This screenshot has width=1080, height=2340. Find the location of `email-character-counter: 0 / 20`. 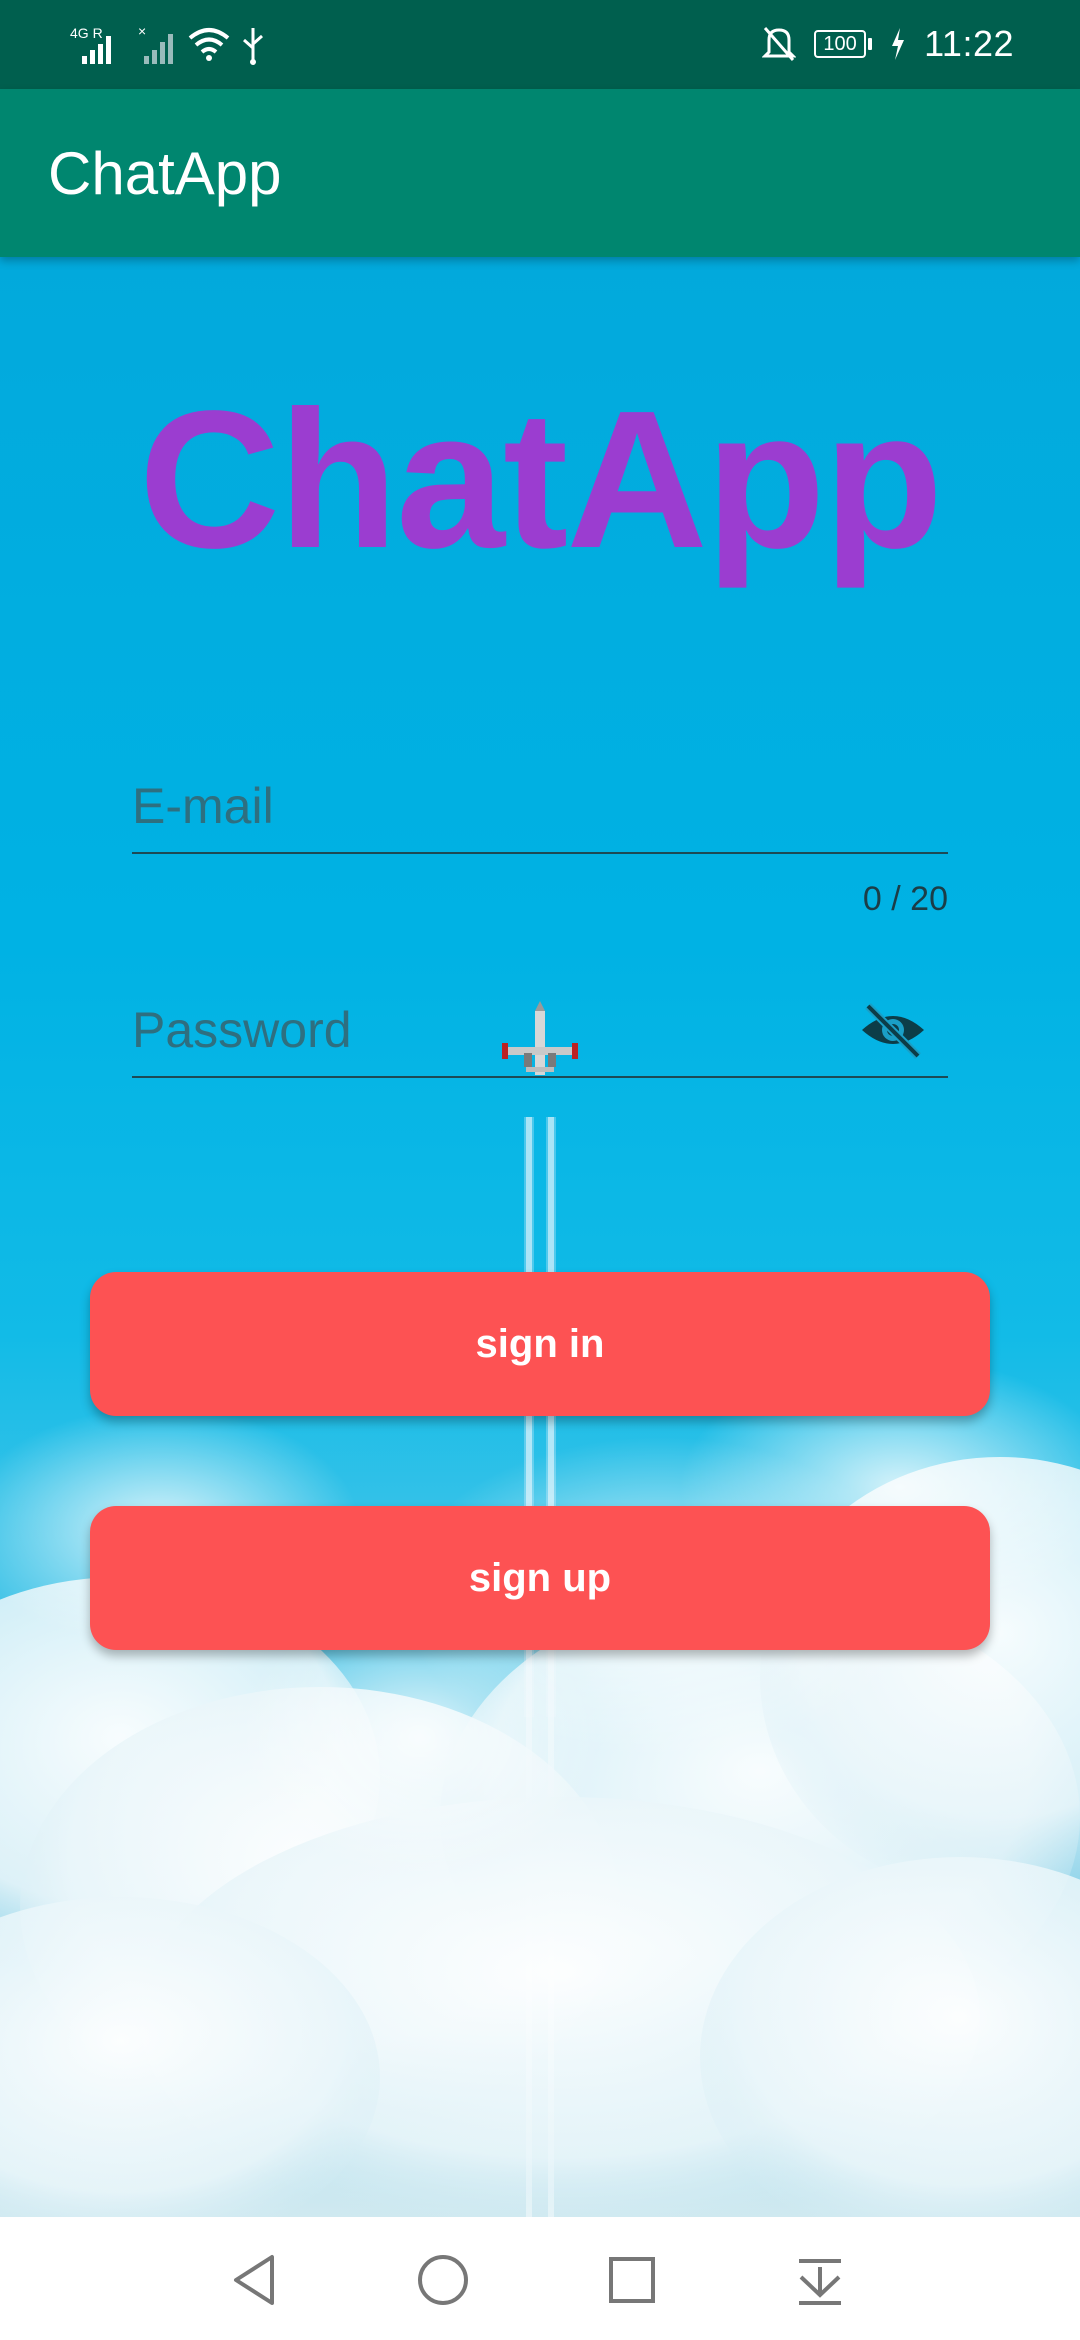

email-character-counter: 0 / 20 is located at coordinates (905, 899).